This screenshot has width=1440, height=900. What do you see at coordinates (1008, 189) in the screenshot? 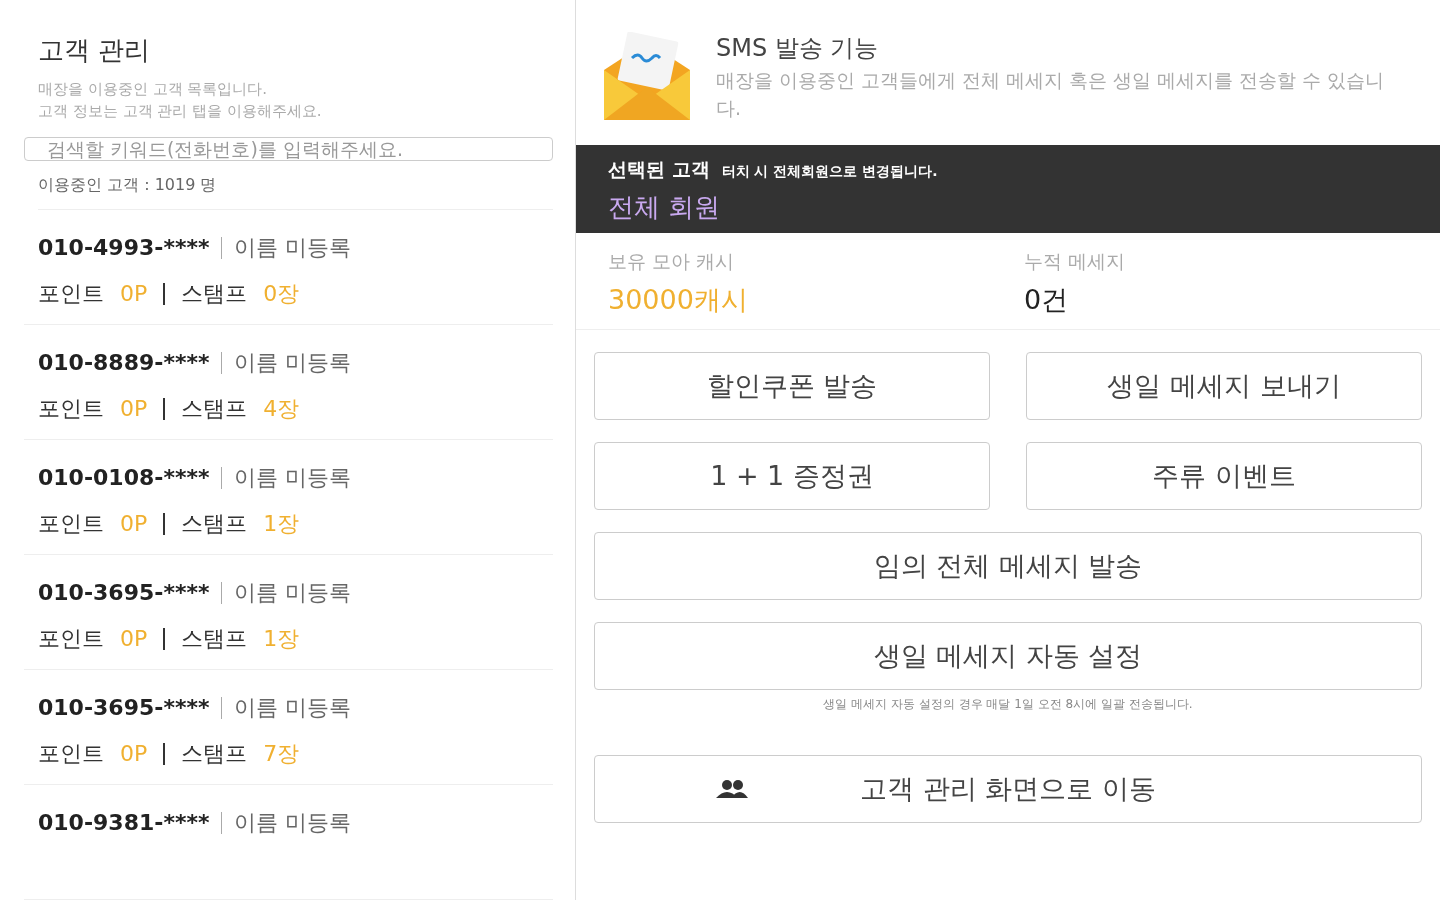
I see `selected-customer-bar: 선택된 고객 터치 시 전체회원으로 변경됩니다. 전체 회원` at bounding box center [1008, 189].